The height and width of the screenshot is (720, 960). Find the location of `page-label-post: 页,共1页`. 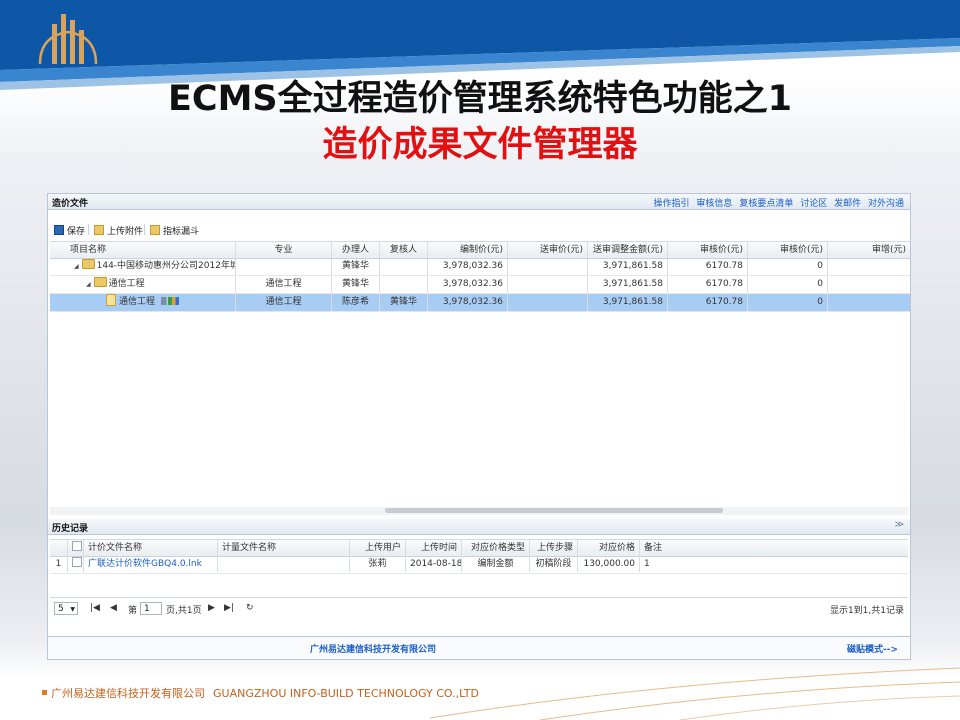

page-label-post: 页,共1页 is located at coordinates (184, 611).